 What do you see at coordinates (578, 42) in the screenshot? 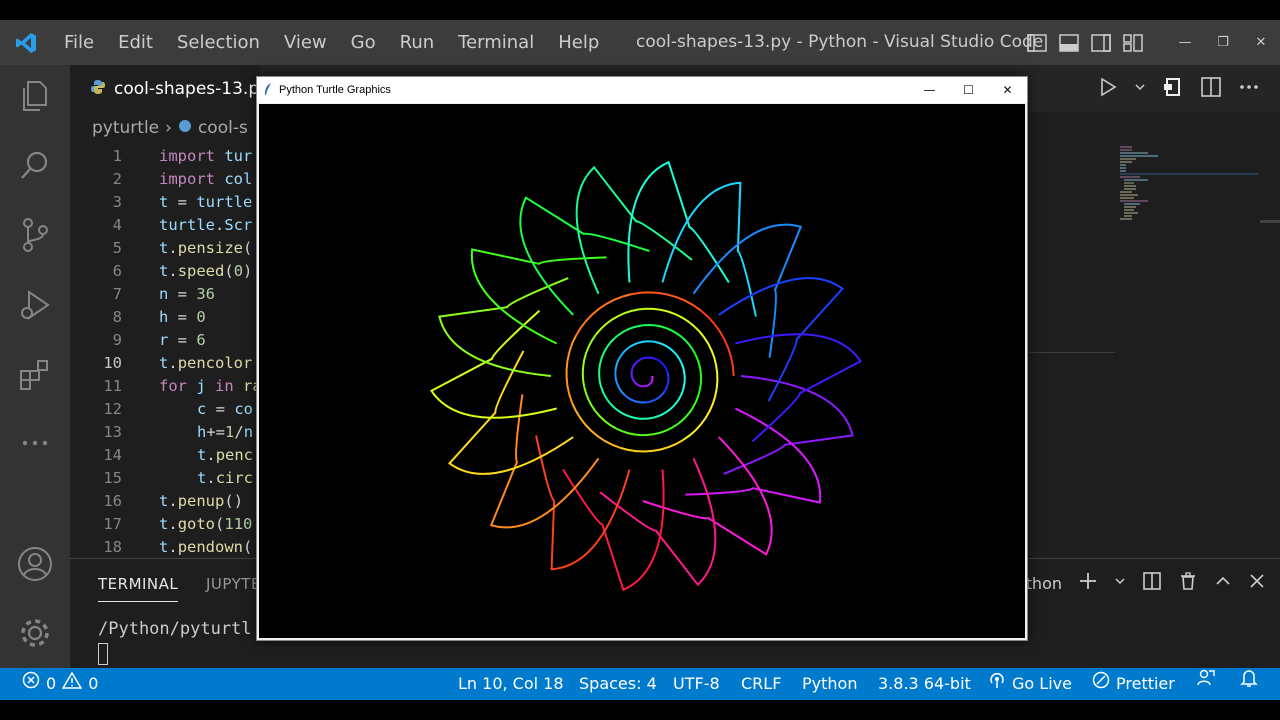
I see `menu-help: Help` at bounding box center [578, 42].